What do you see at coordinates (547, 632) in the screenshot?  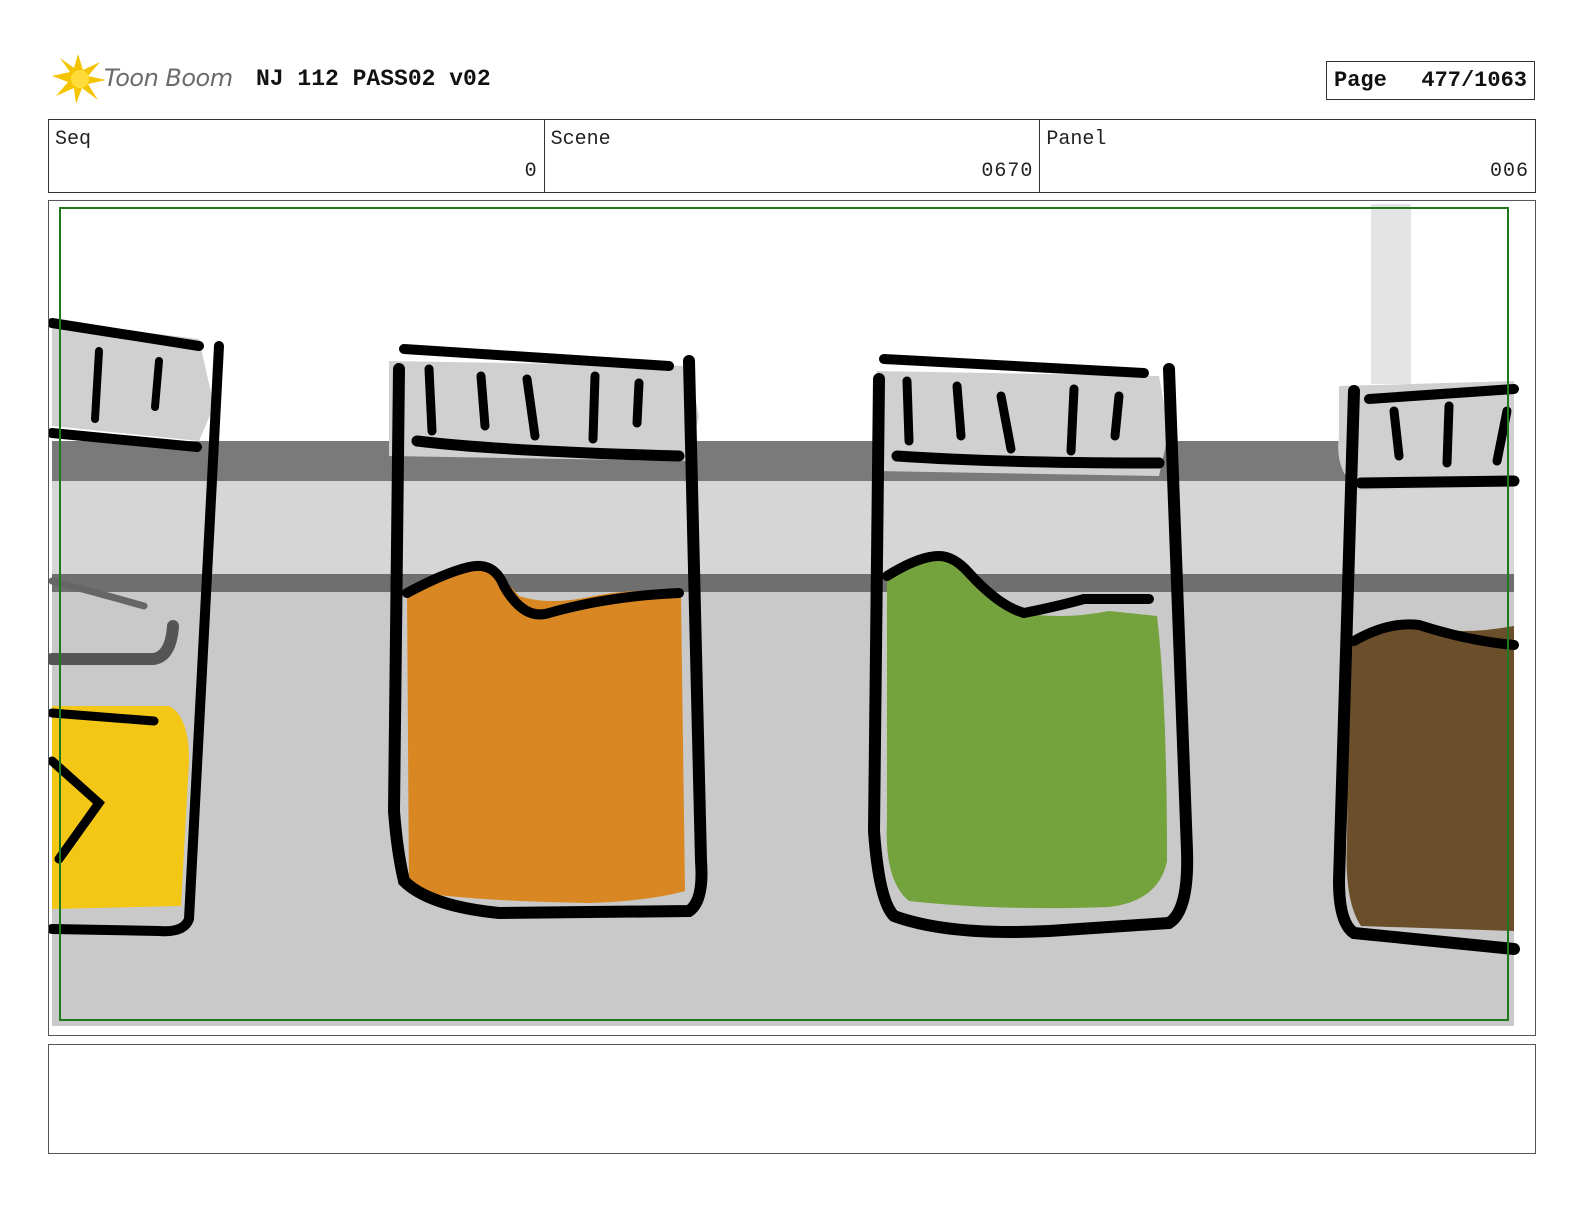 I see `orange-jar` at bounding box center [547, 632].